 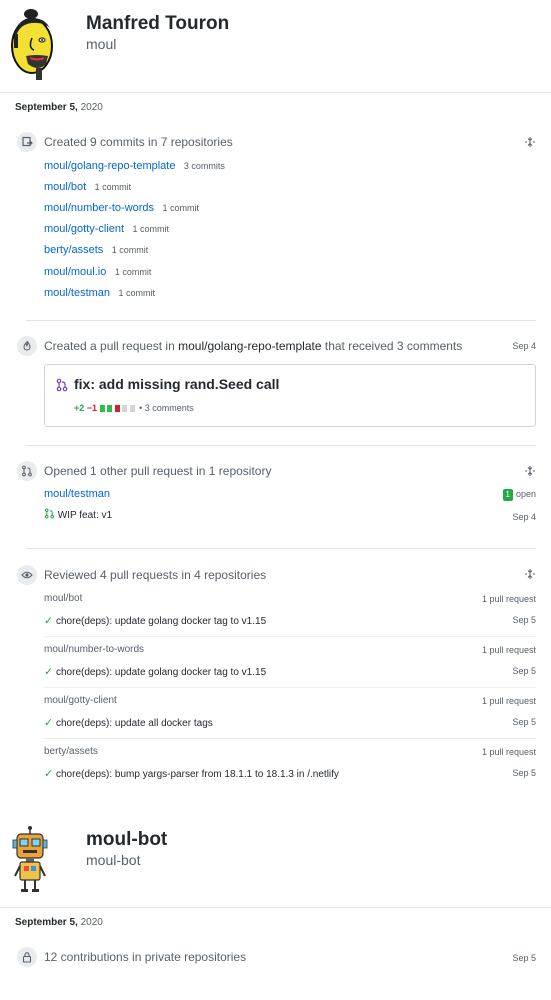 What do you see at coordinates (99, 208) in the screenshot?
I see `commit-repo-link: moul/number-to-words` at bounding box center [99, 208].